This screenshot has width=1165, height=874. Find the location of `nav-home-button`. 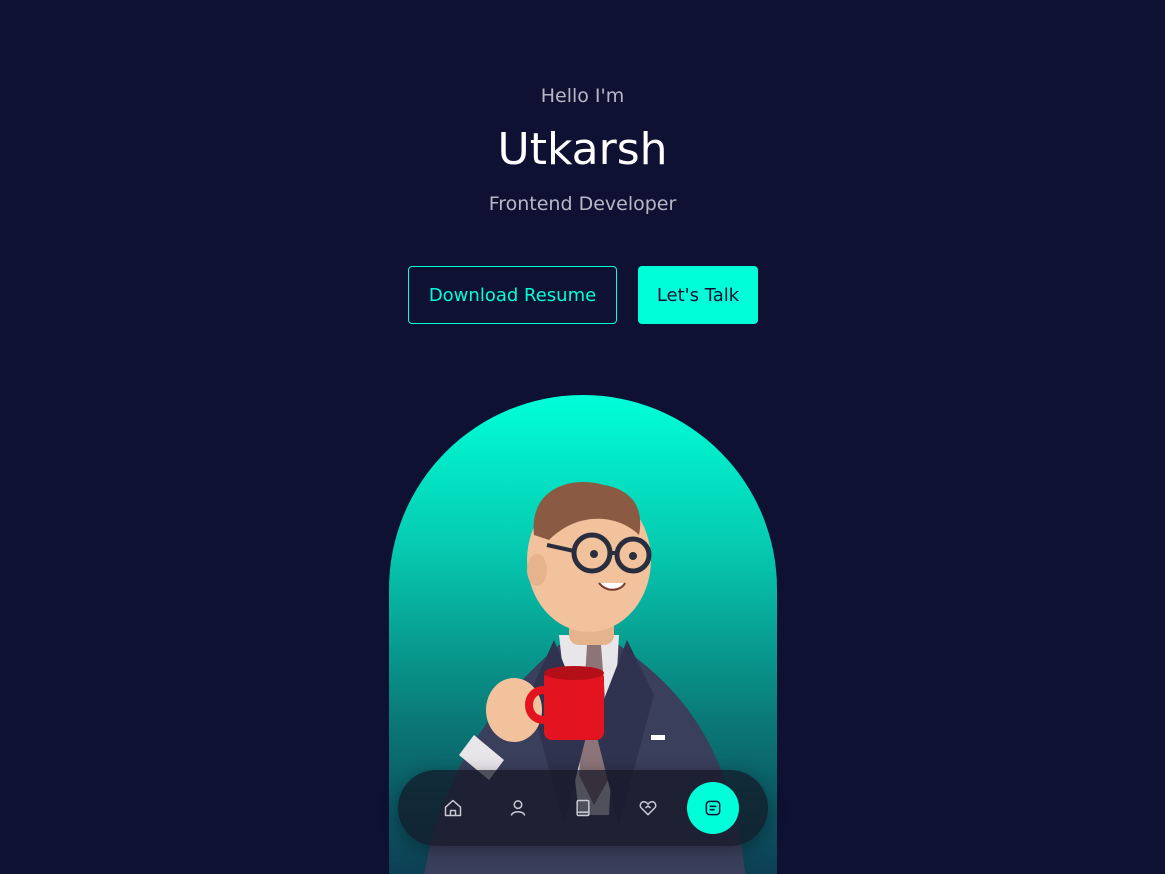

nav-home-button is located at coordinates (453, 808).